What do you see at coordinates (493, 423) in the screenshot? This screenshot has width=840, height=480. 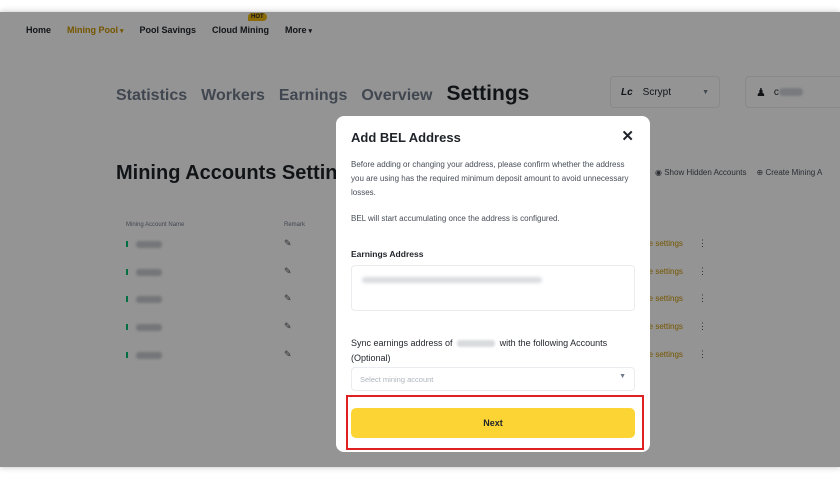 I see `next-button: Next` at bounding box center [493, 423].